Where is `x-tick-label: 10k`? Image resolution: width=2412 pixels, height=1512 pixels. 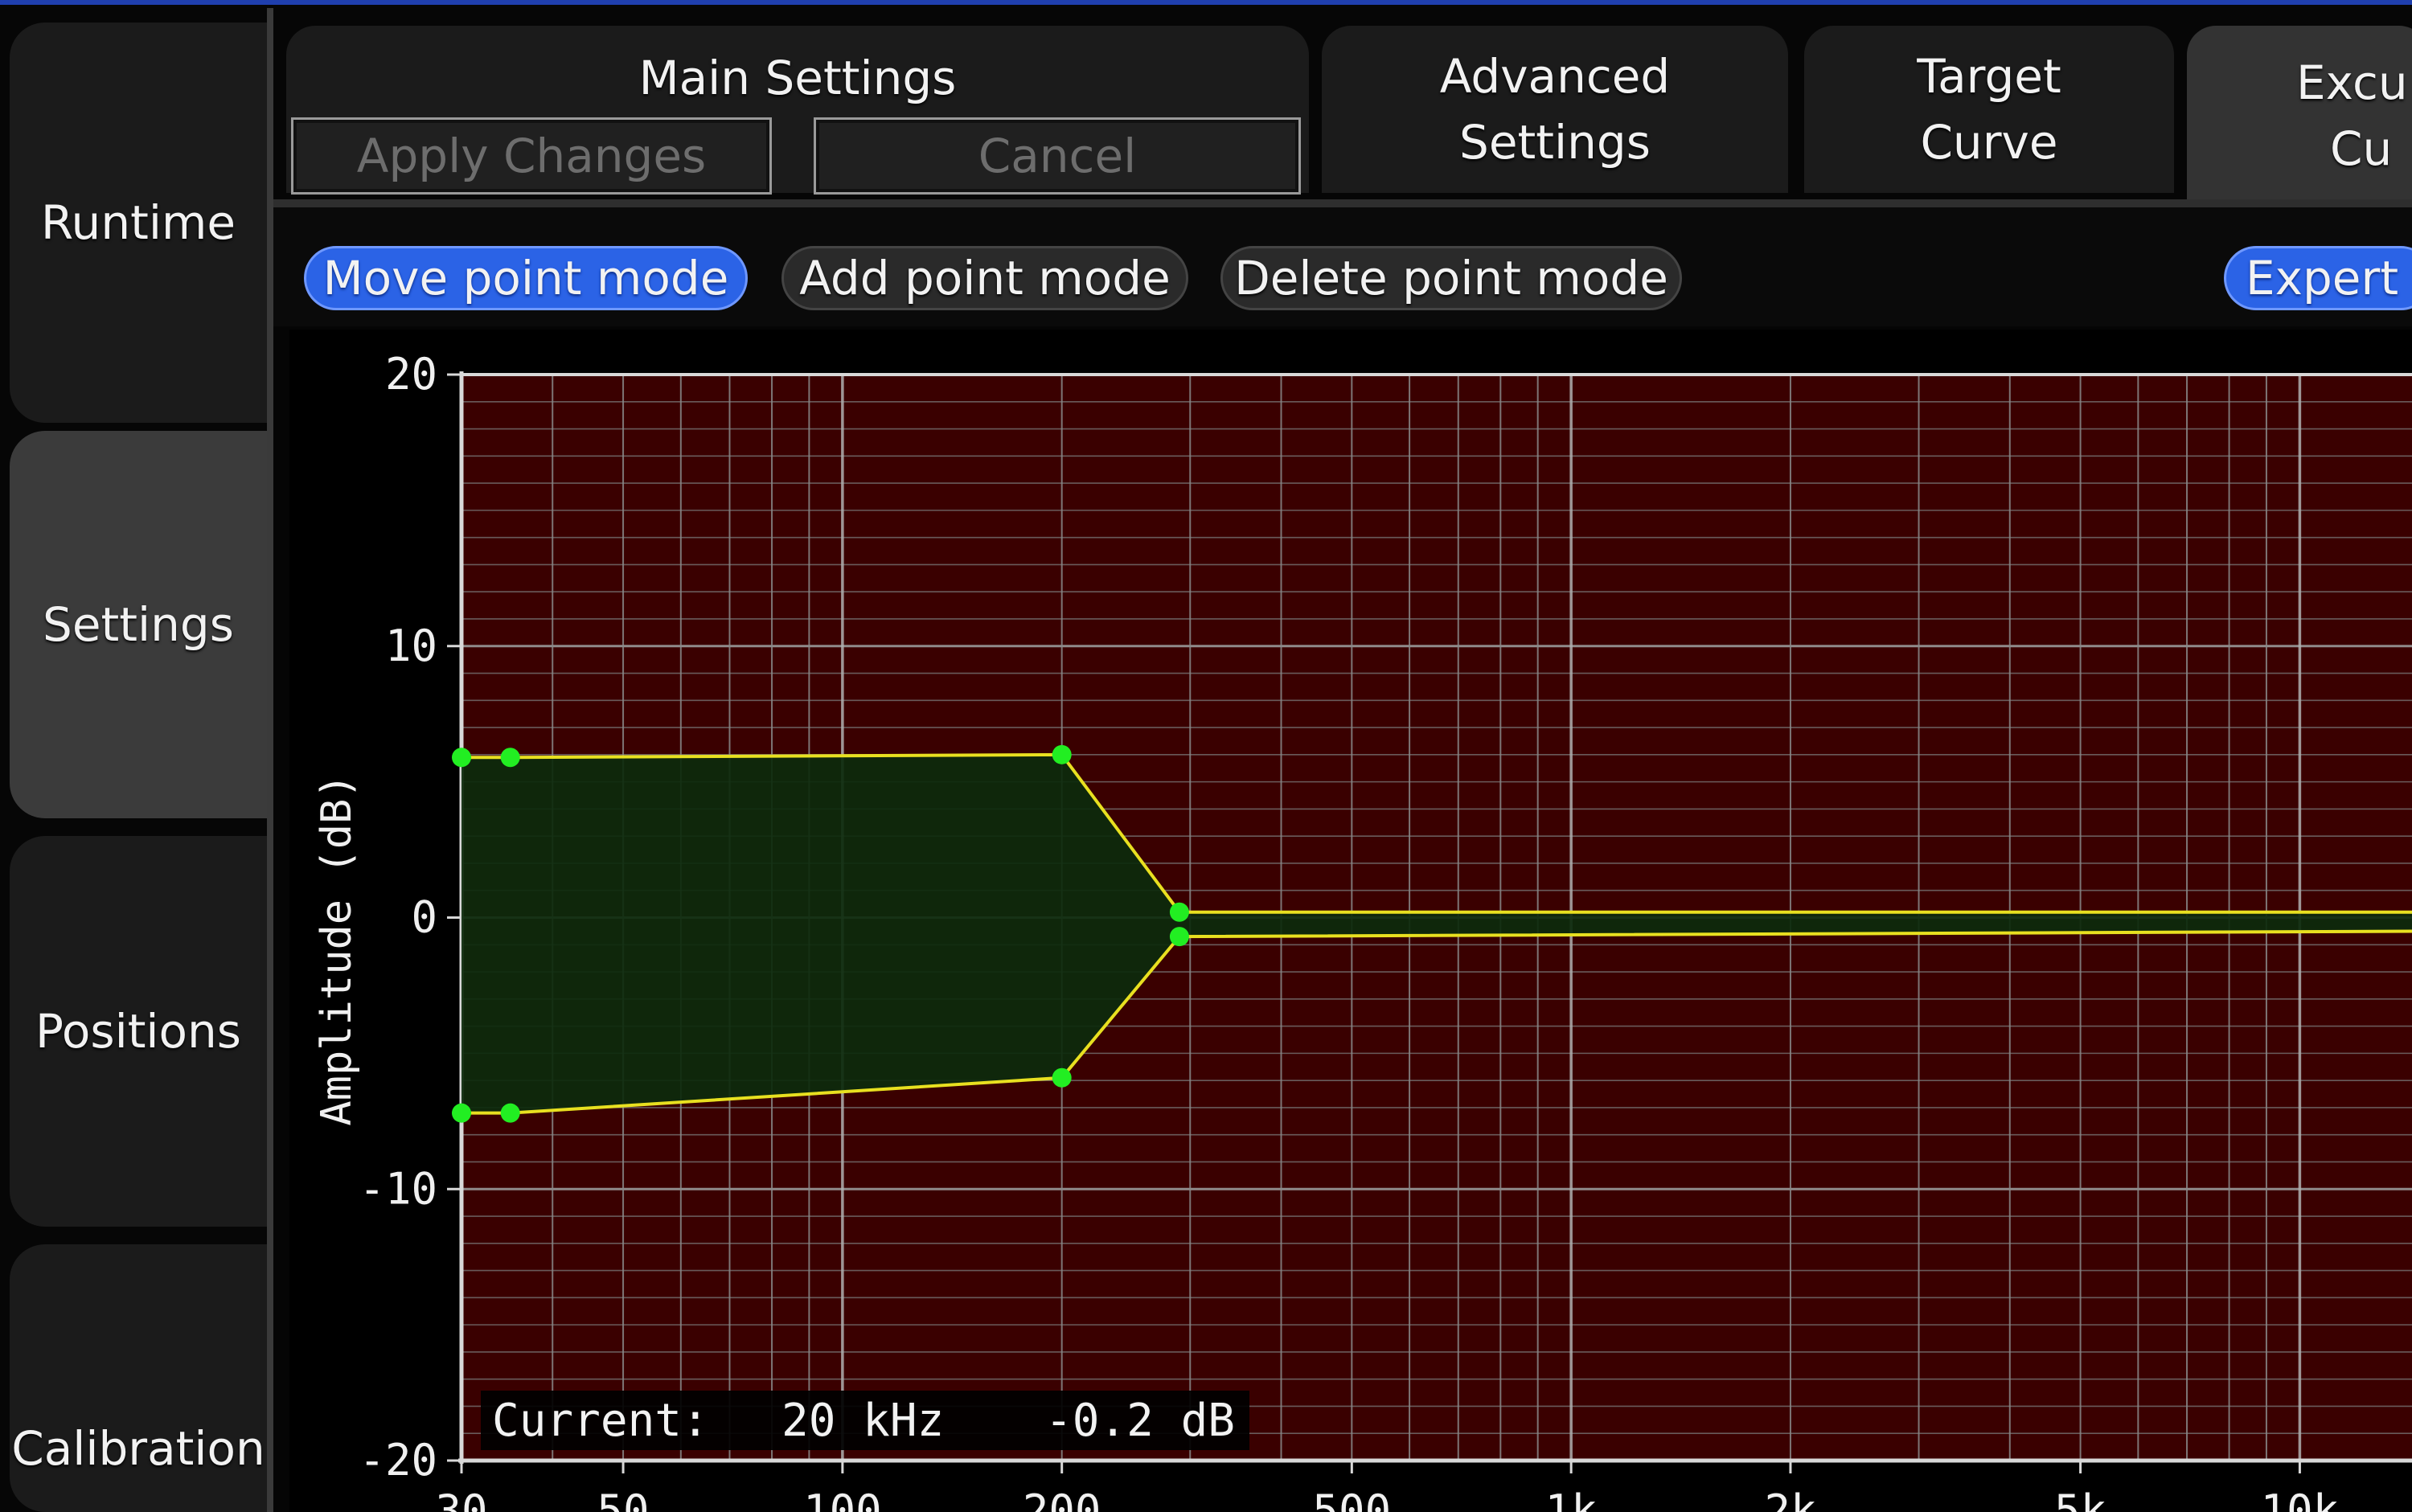 x-tick-label: 10k is located at coordinates (2300, 1498).